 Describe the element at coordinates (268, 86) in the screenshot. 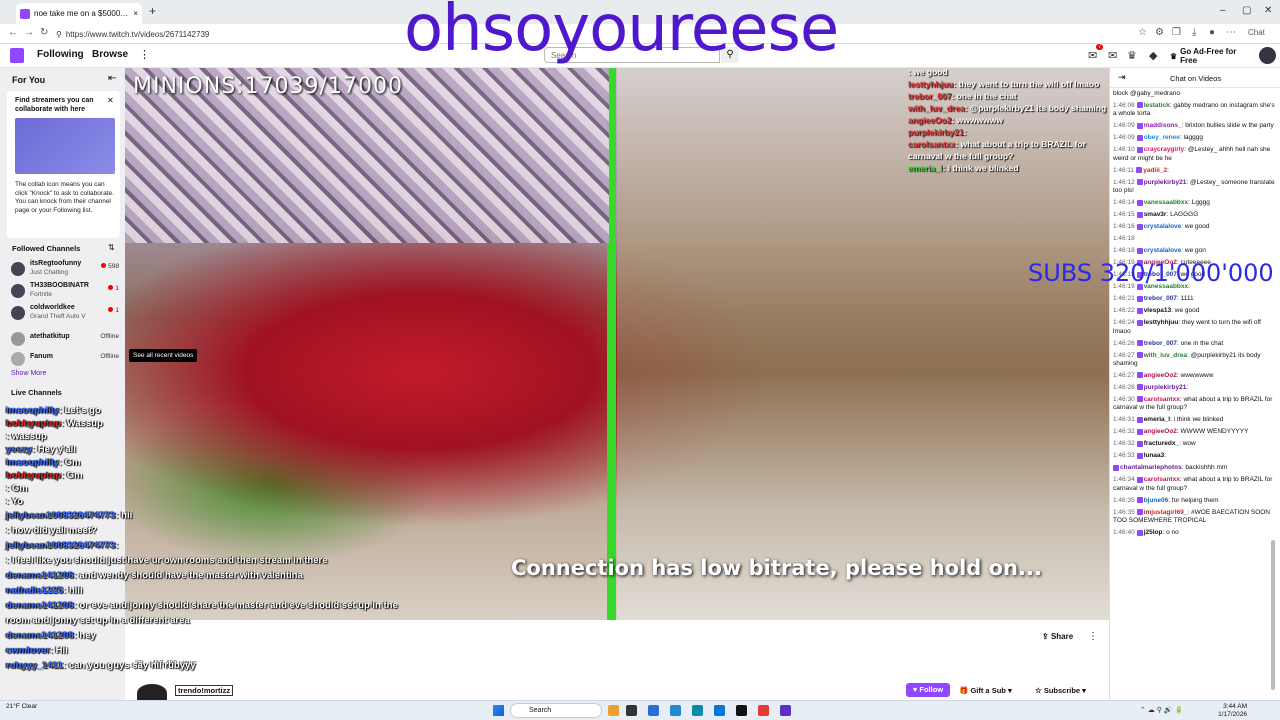

I see `minions-counter: MINIONS:17039/17000` at that location.